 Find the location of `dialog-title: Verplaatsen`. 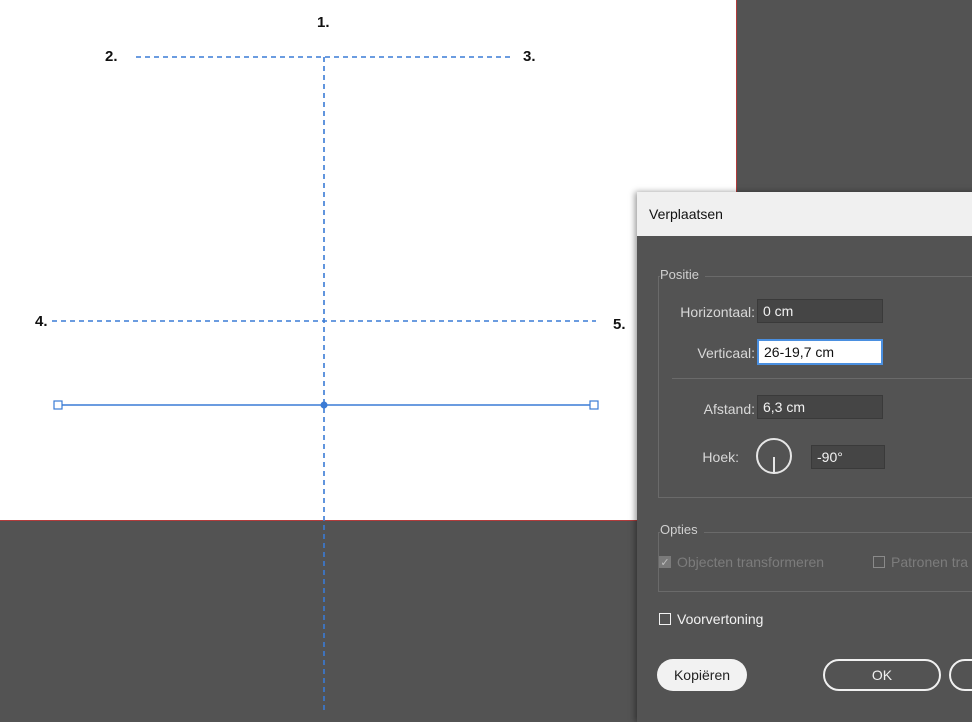

dialog-title: Verplaatsen is located at coordinates (804, 214).